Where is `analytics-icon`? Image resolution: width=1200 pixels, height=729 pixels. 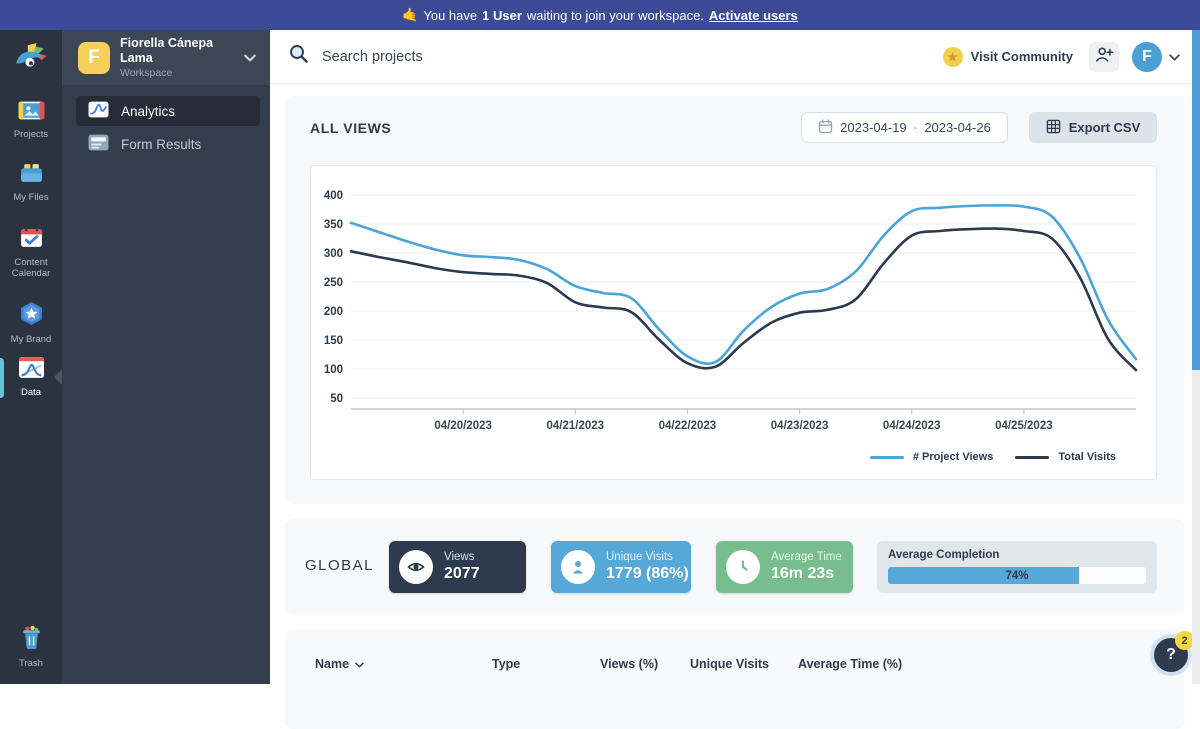
analytics-icon is located at coordinates (98, 111).